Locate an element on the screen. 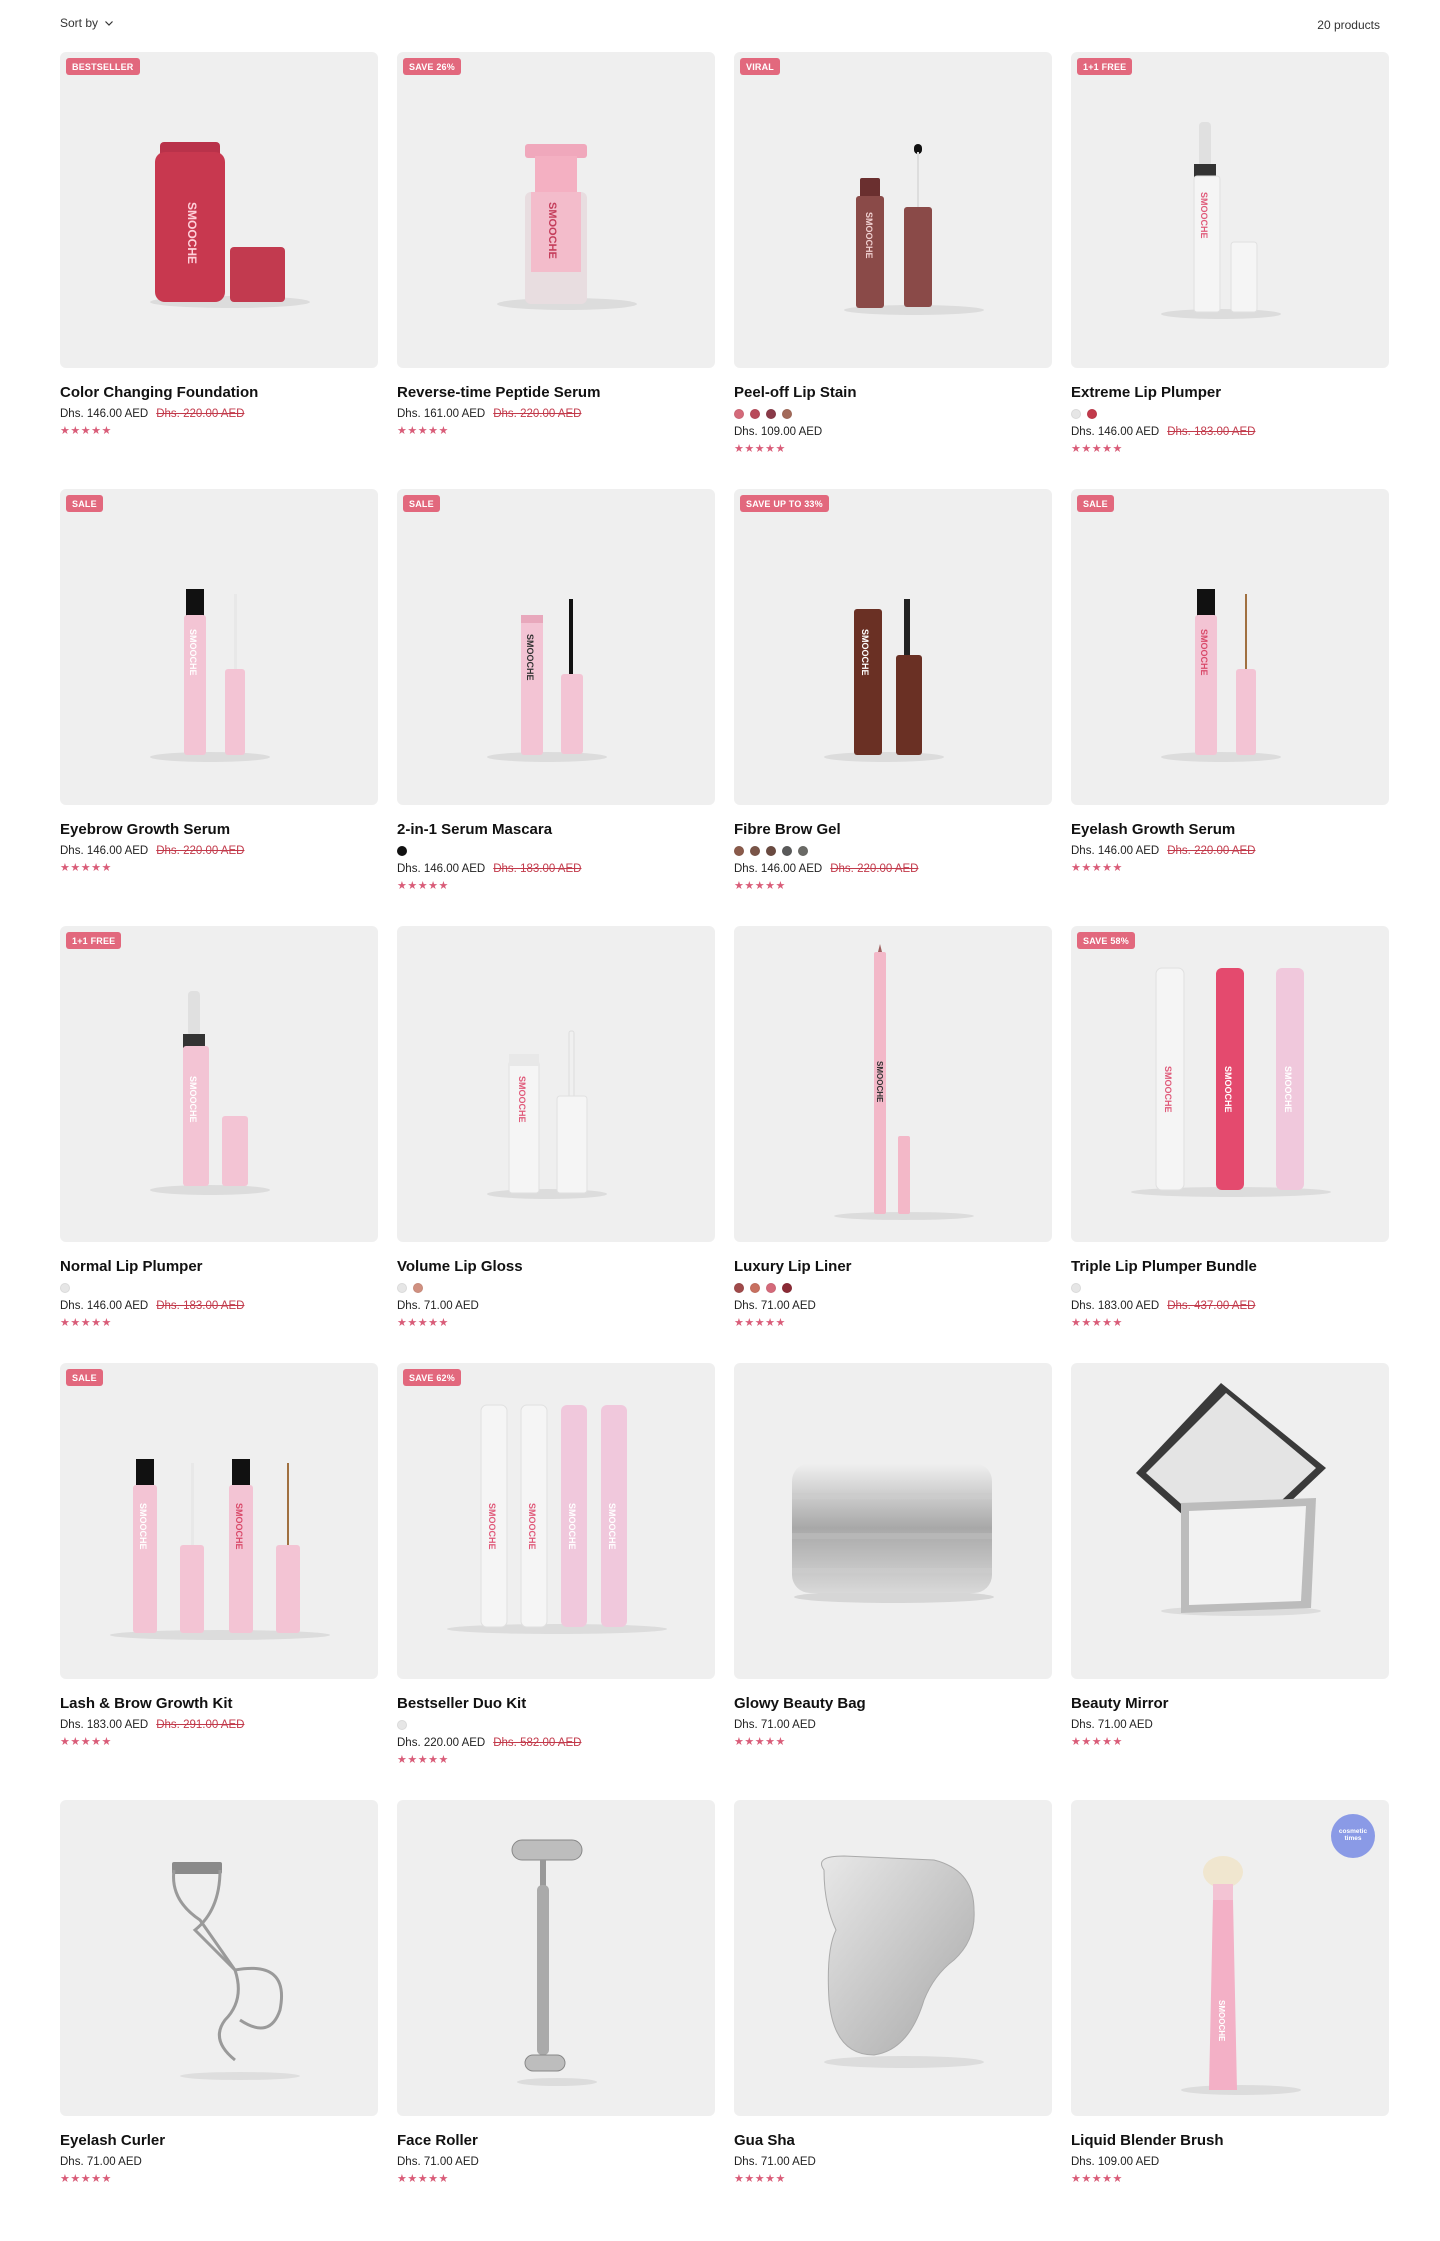 The width and height of the screenshot is (1440, 2241). product-image: SMOOCHE SMOOCHE SMOOCHE SMOOCHE SAVE 62% is located at coordinates (556, 1521).